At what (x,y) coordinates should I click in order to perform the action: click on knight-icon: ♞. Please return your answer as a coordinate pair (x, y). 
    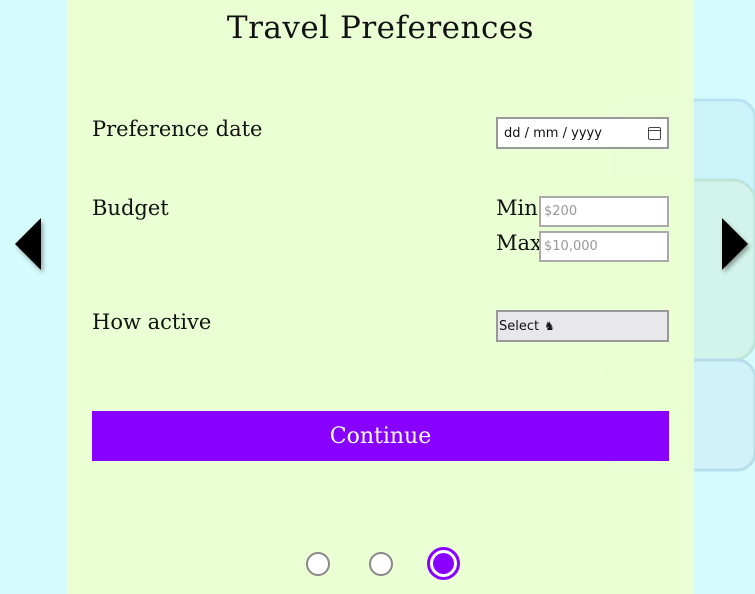
    Looking at the image, I should click on (549, 326).